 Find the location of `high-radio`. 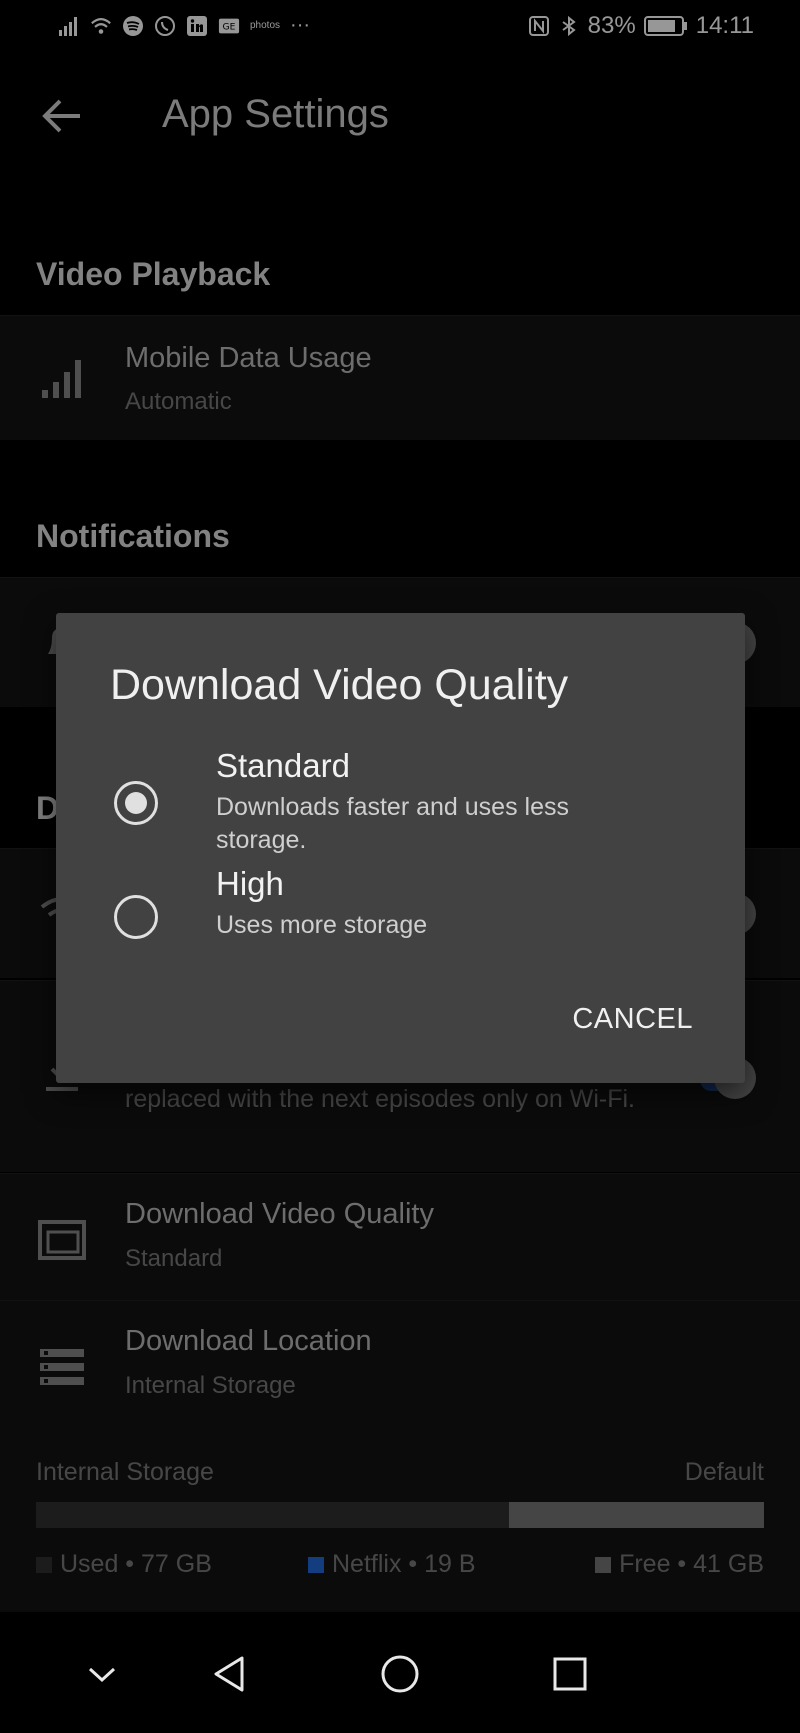

high-radio is located at coordinates (136, 917).